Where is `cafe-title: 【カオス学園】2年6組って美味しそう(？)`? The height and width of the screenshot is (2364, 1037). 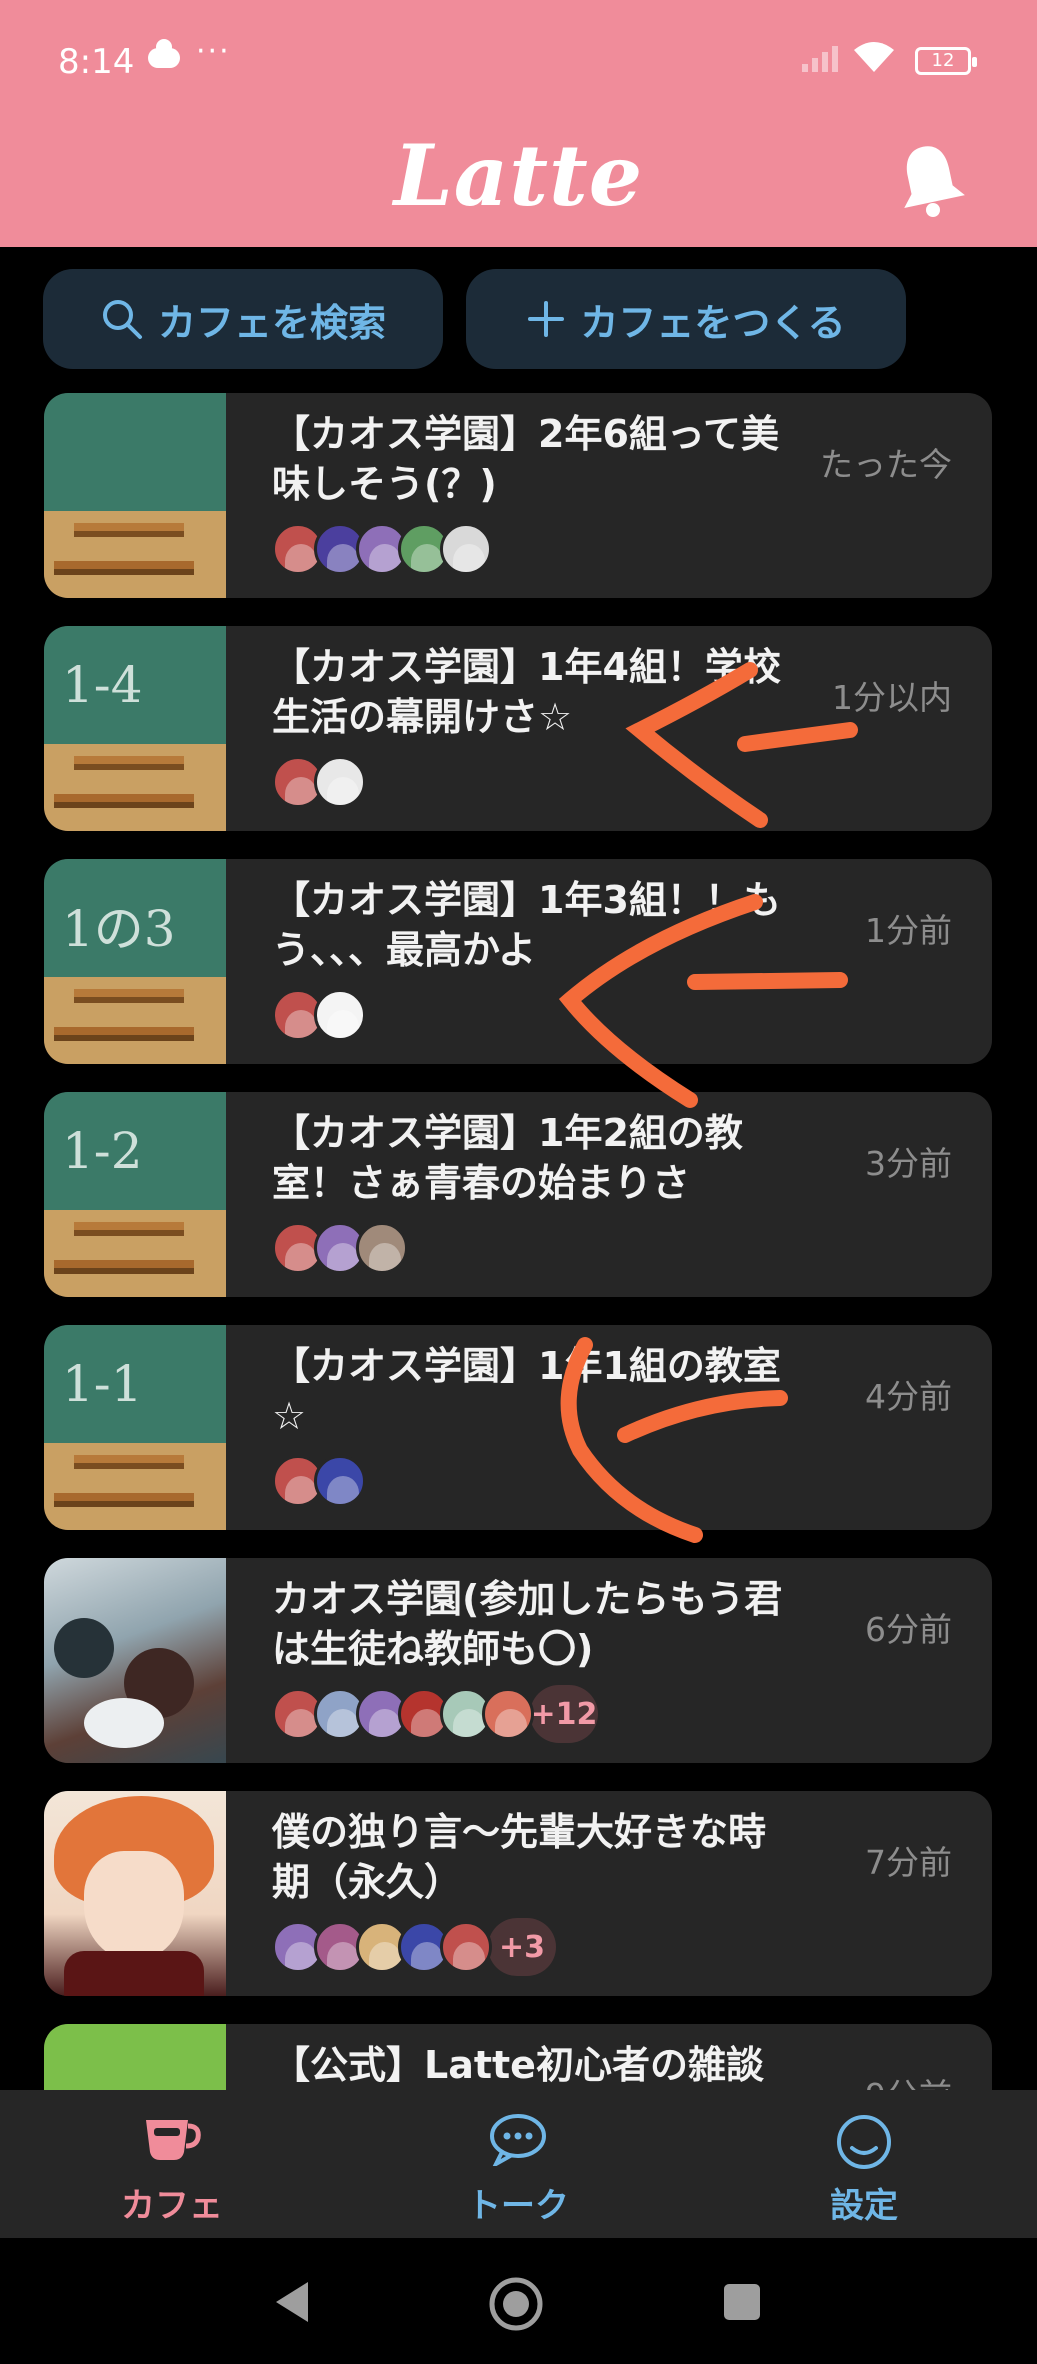 cafe-title: 【カオス学園】2年6組って美味しそう(？) is located at coordinates (525, 459).